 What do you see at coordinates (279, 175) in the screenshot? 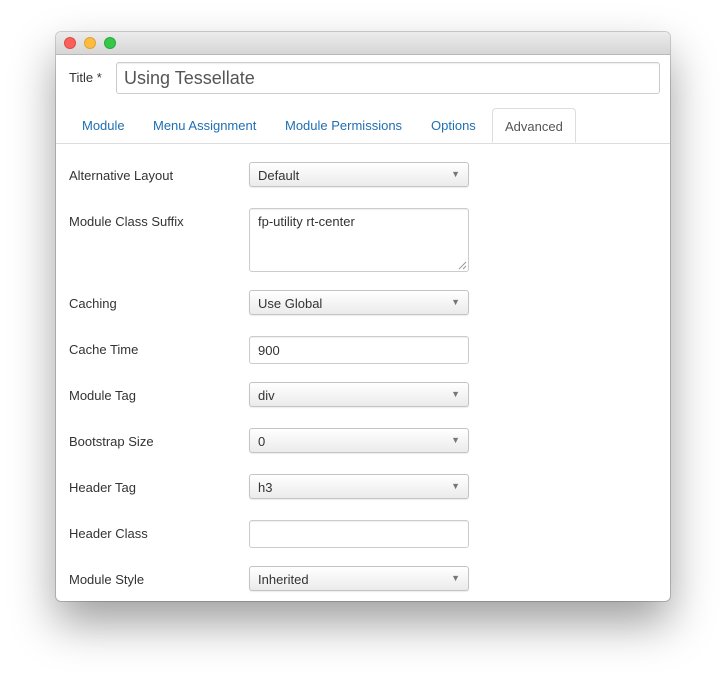
I see `alternative-layout-value: Default` at bounding box center [279, 175].